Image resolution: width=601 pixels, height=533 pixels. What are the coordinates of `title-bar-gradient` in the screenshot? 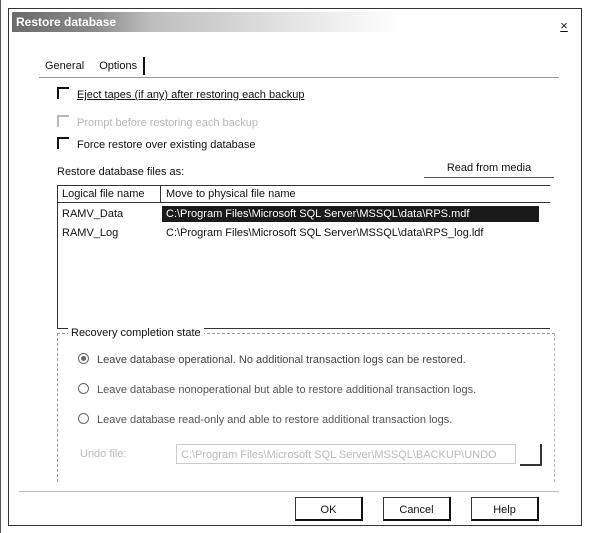 It's located at (275, 22).